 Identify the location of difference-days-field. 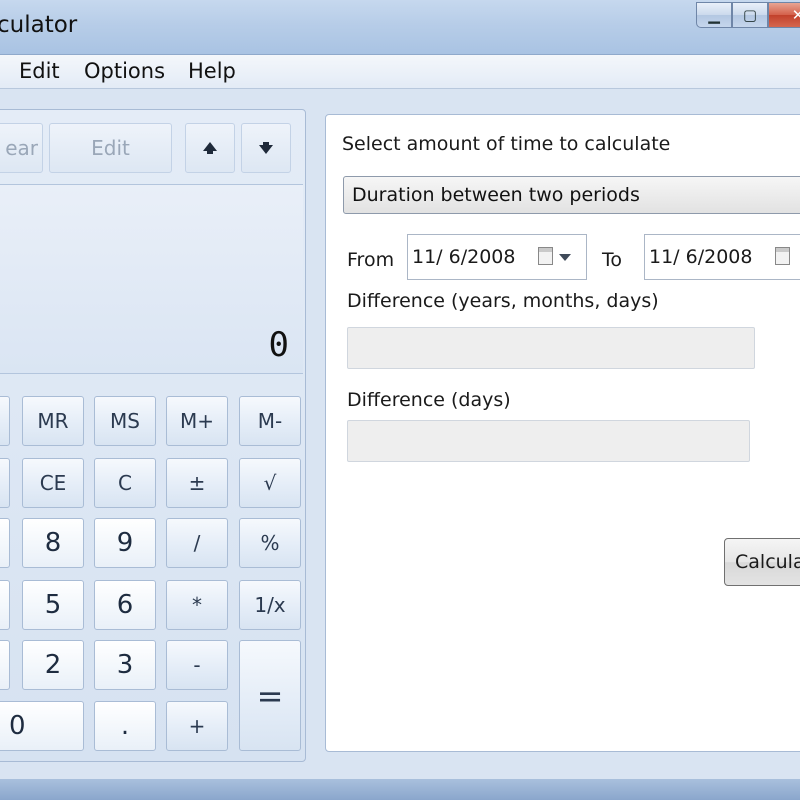
(548, 441).